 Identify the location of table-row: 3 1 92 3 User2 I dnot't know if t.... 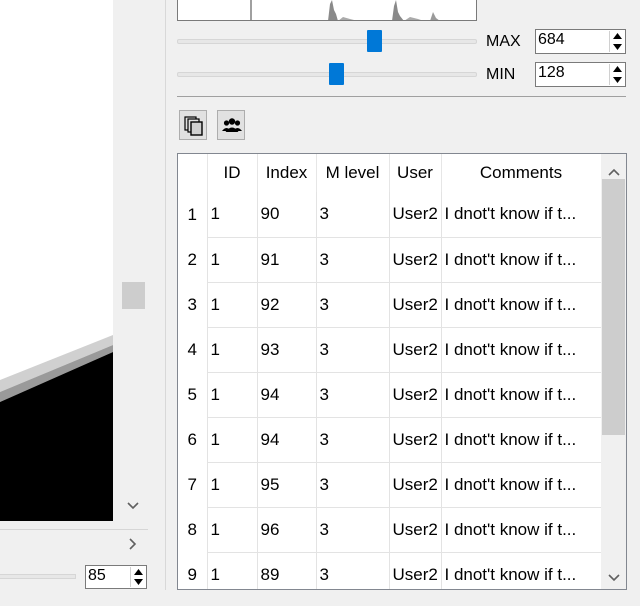
(390, 305).